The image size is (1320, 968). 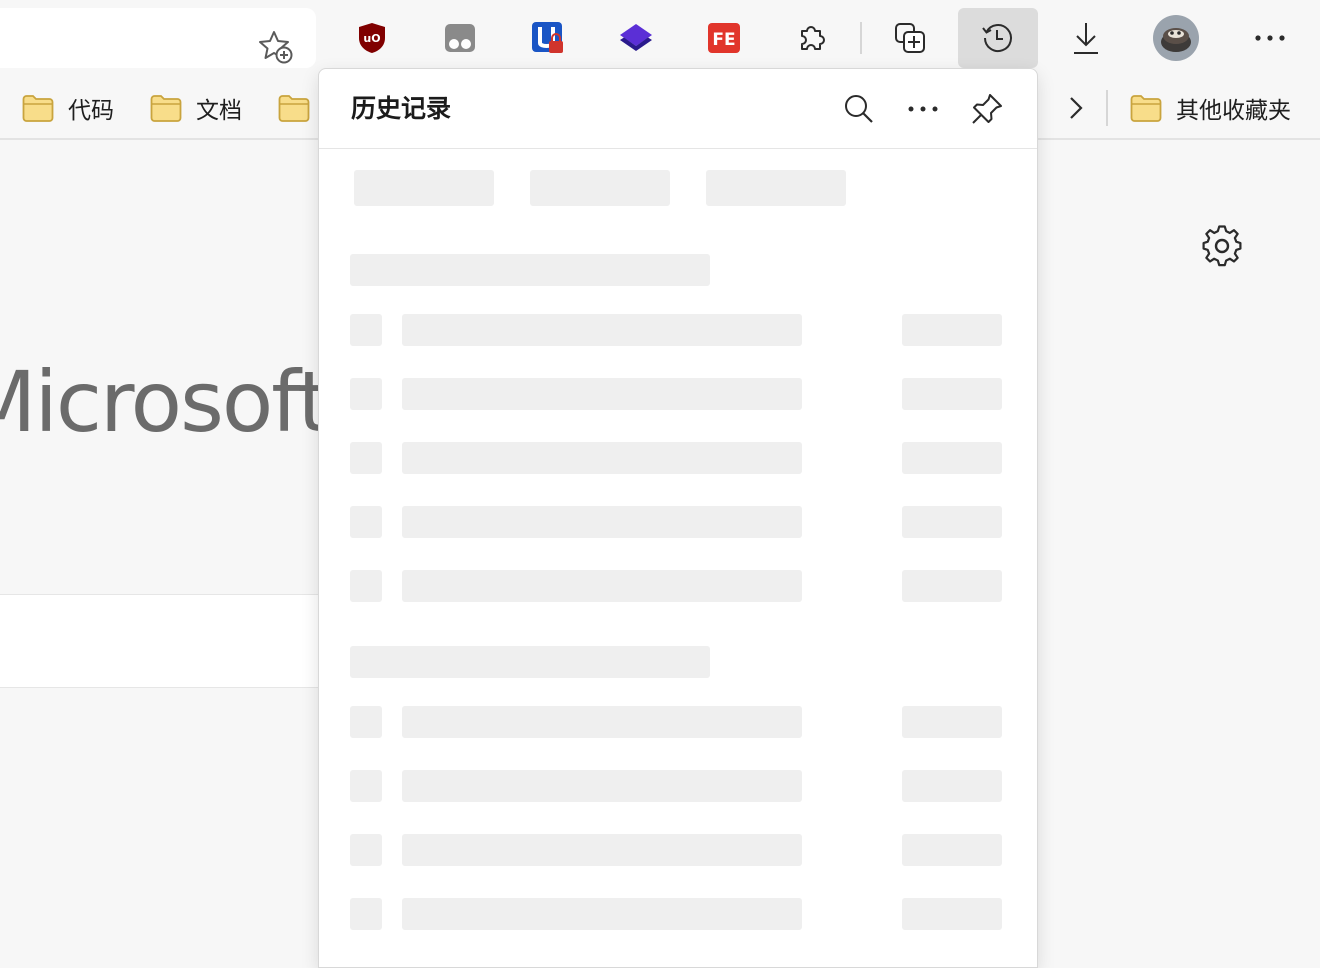 I want to click on collections-icon, so click(x=910, y=38).